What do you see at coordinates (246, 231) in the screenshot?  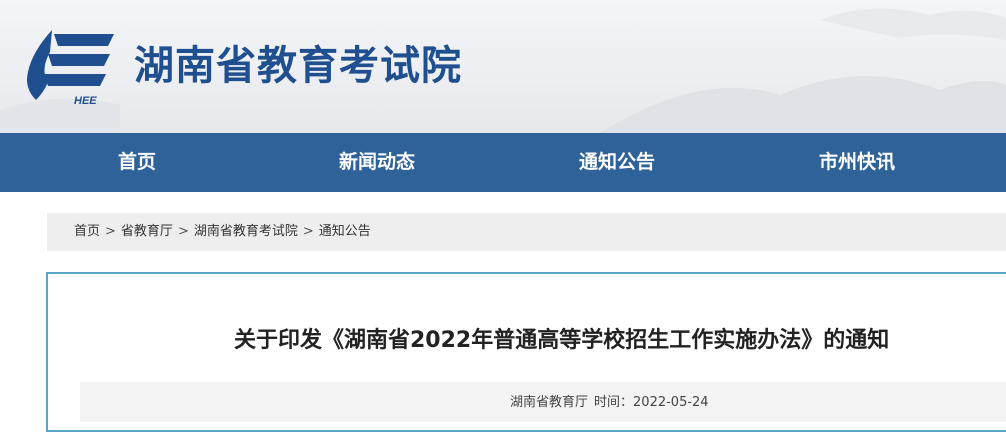 I see `breadcrumb-exam-authority: 湖南省教育考试院` at bounding box center [246, 231].